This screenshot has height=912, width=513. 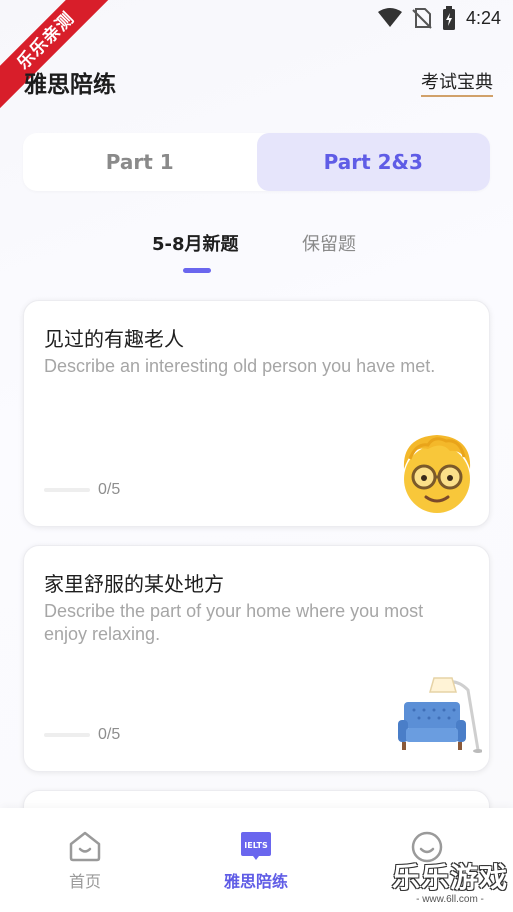 I want to click on nav-item-ielts: IELTS 雅思陪练, so click(x=256, y=860).